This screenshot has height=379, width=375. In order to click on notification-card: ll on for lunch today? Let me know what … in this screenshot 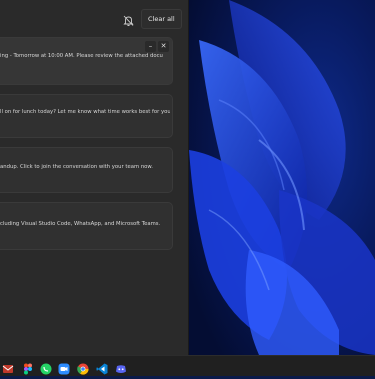, I will do `click(86, 116)`.